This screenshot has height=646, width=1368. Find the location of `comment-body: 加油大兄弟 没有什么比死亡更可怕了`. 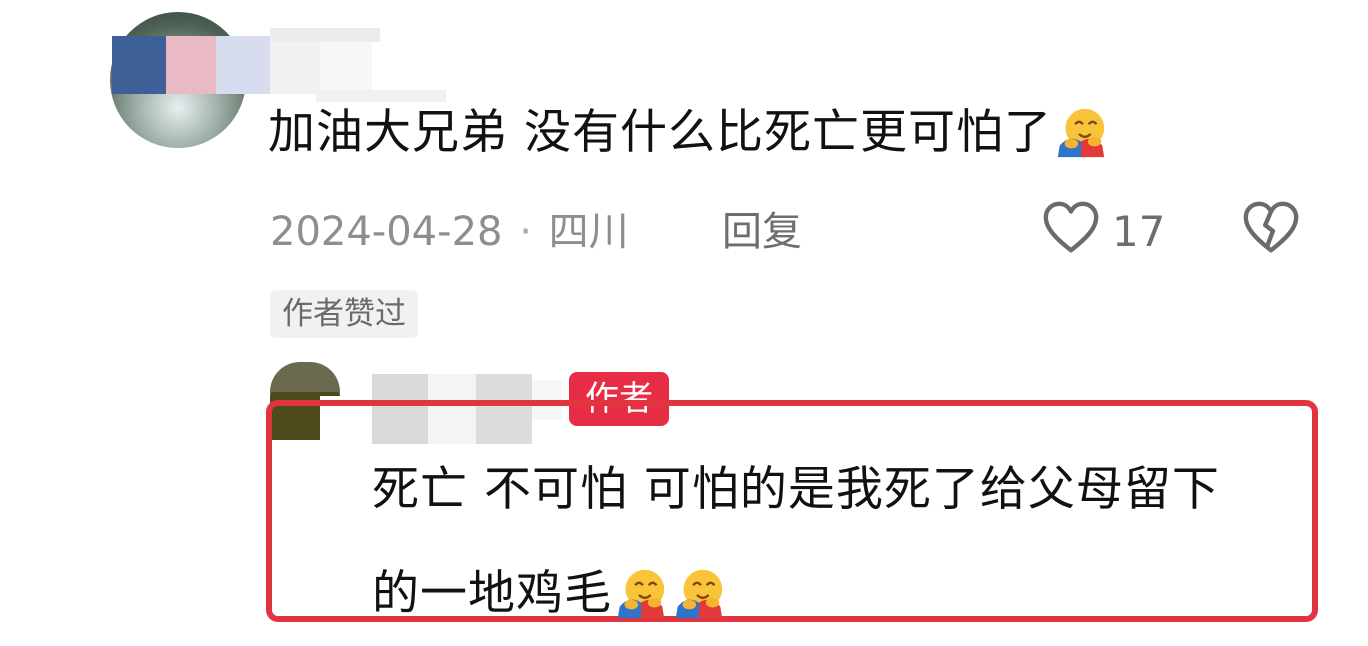

comment-body: 加油大兄弟 没有什么比死亡更可怕了 is located at coordinates (660, 132).